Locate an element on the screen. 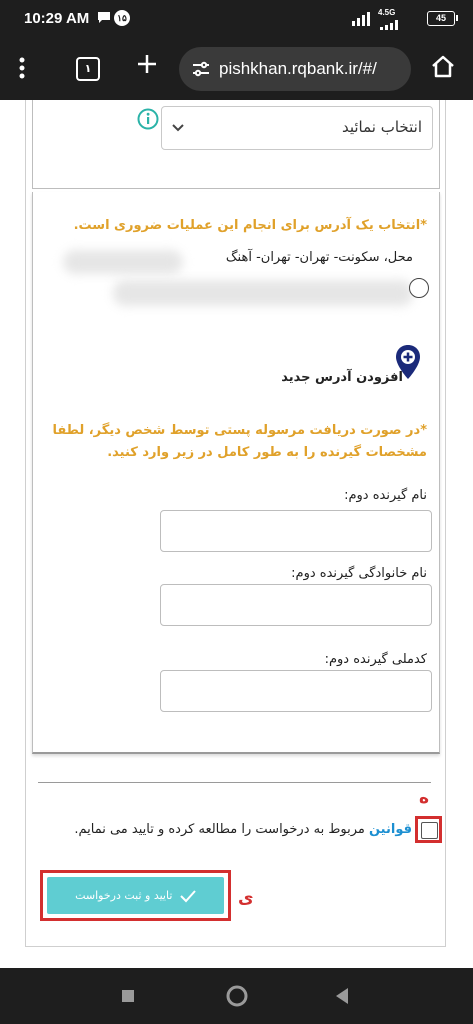  select-section: انتخاب نمائید is located at coordinates (236, 144).